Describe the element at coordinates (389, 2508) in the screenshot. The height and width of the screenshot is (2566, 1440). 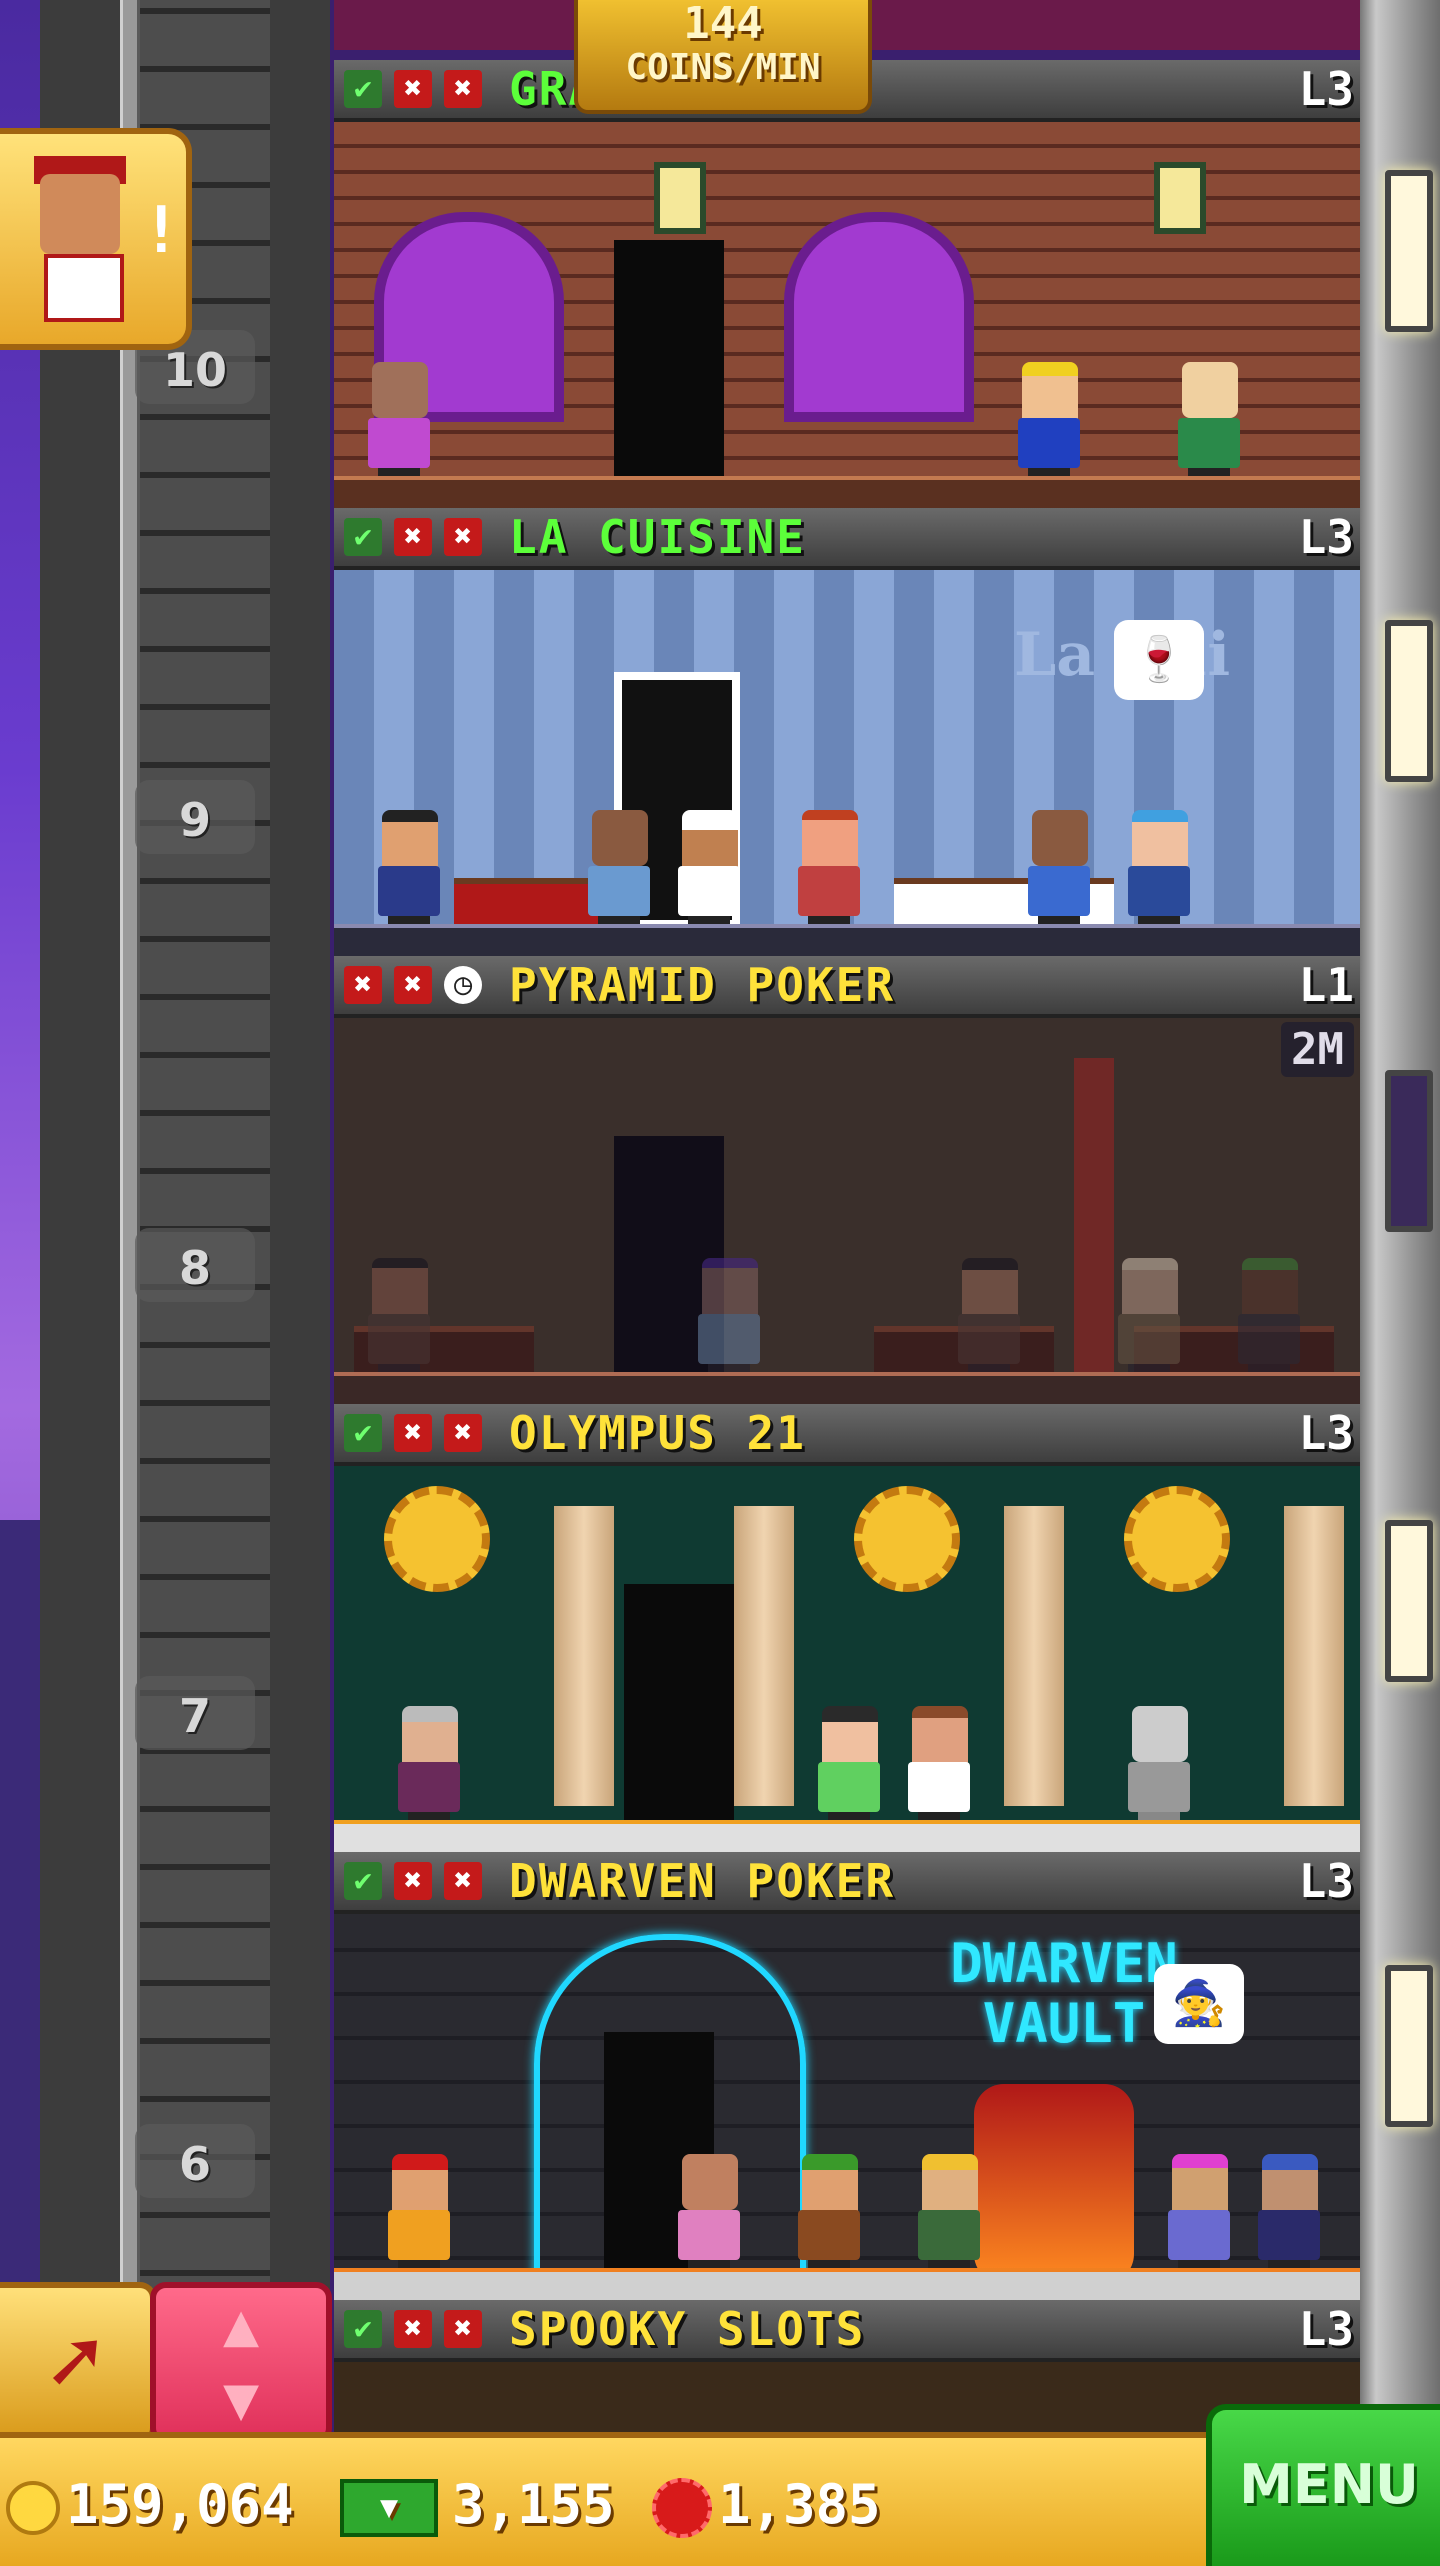
I see `tower-bux-icon: ▼` at that location.